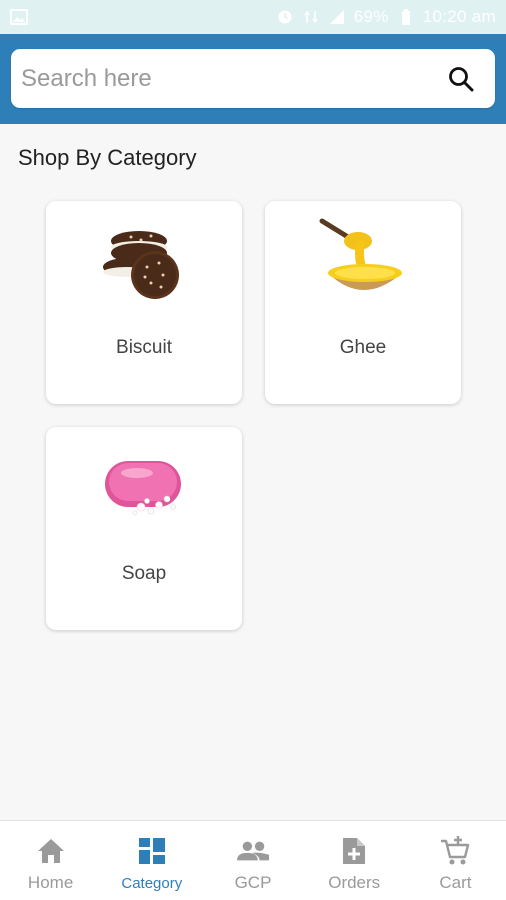  I want to click on category-label: Ghee, so click(363, 347).